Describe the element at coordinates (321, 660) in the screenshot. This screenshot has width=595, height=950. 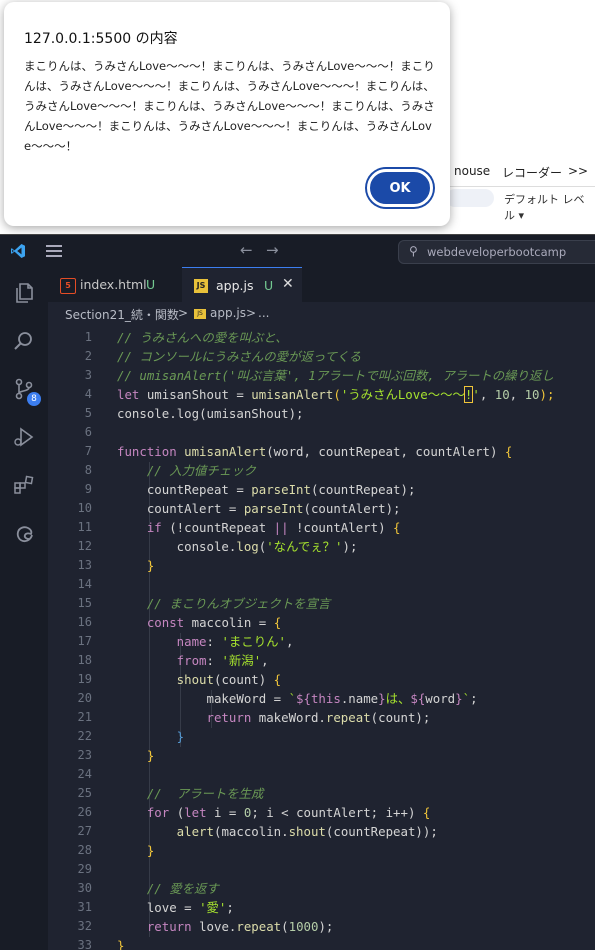
I see `code-line: 18 from: '新潟',` at that location.